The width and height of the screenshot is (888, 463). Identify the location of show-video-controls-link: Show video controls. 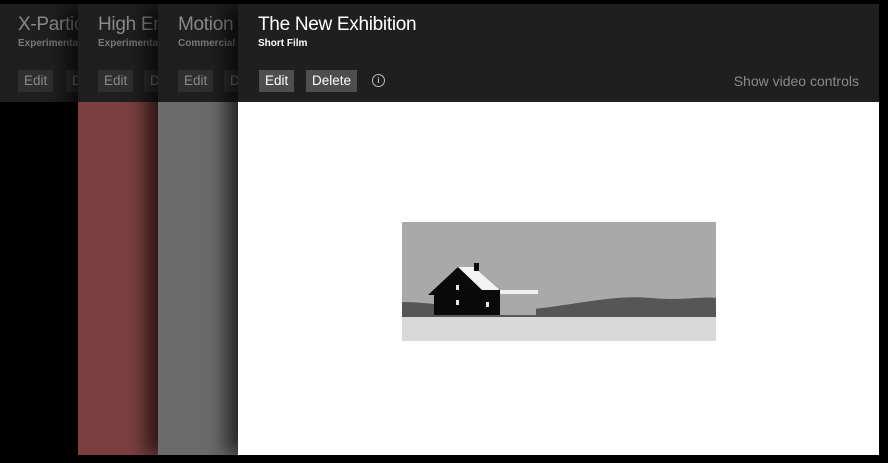
(796, 81).